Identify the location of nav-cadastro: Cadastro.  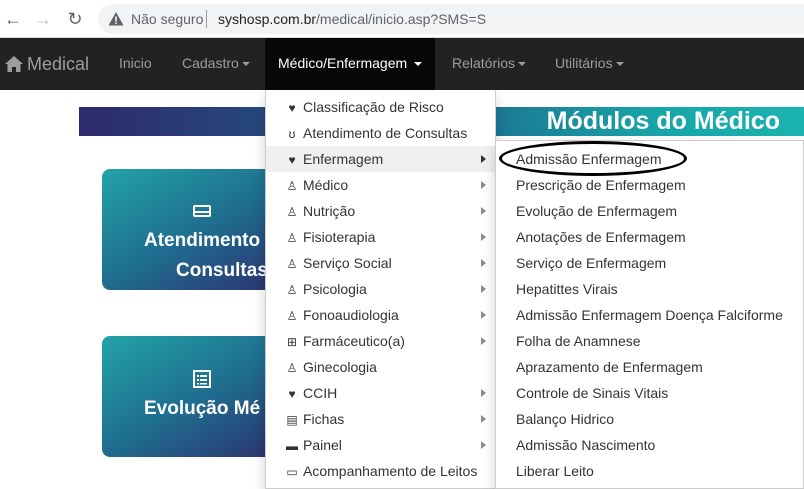
(216, 64).